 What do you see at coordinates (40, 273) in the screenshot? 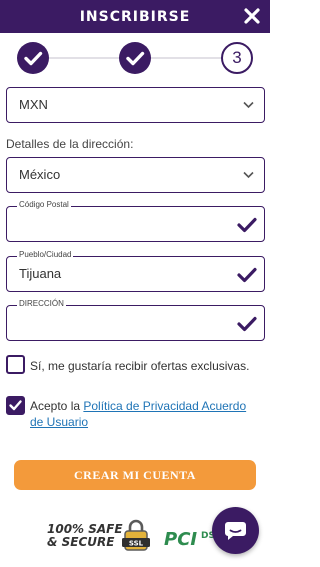
I see `city-value: Tijuana` at bounding box center [40, 273].